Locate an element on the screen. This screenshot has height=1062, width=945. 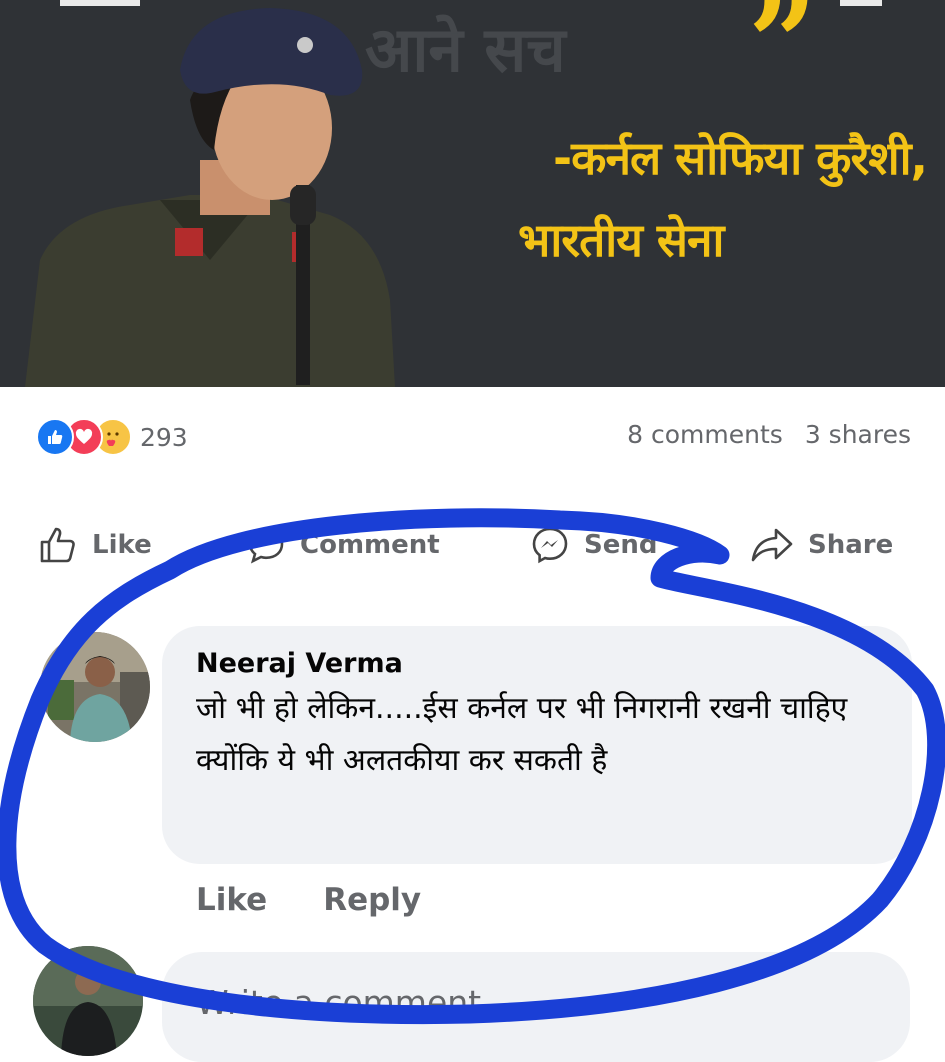
image-corner-mark is located at coordinates (861, 3).